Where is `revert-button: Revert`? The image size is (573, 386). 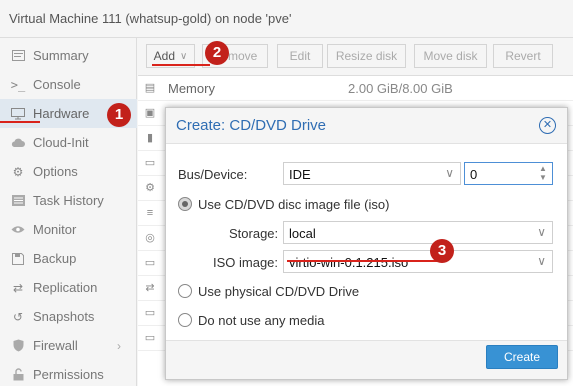 revert-button: Revert is located at coordinates (523, 56).